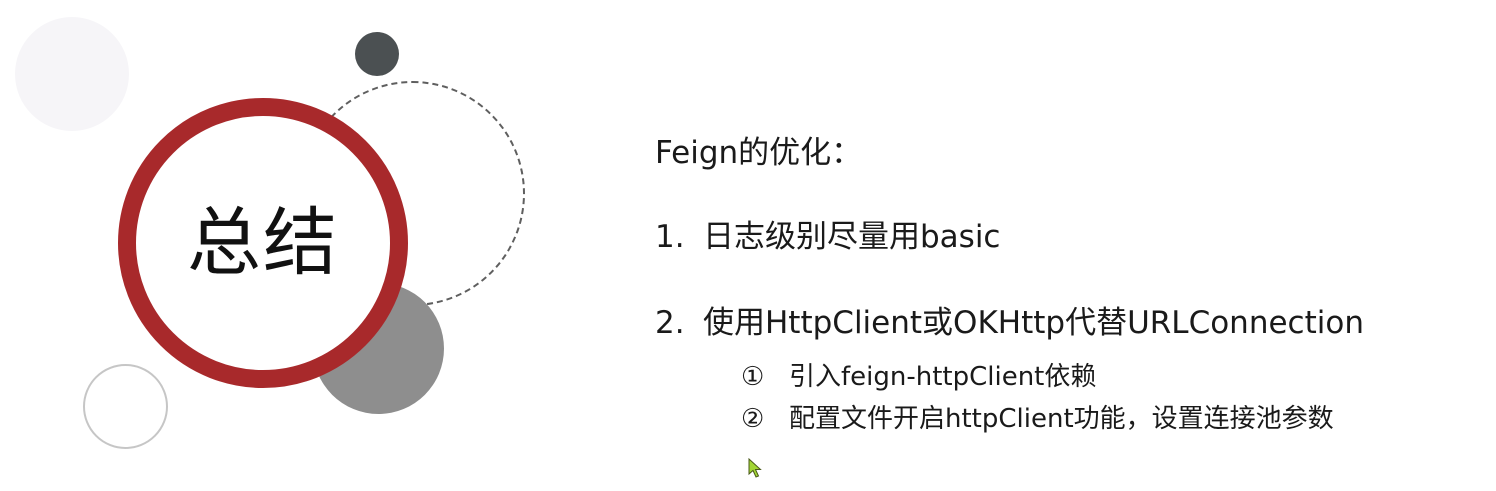 The height and width of the screenshot is (491, 1496). What do you see at coordinates (759, 153) in the screenshot?
I see `optimization-heading: Feign的优化：` at bounding box center [759, 153].